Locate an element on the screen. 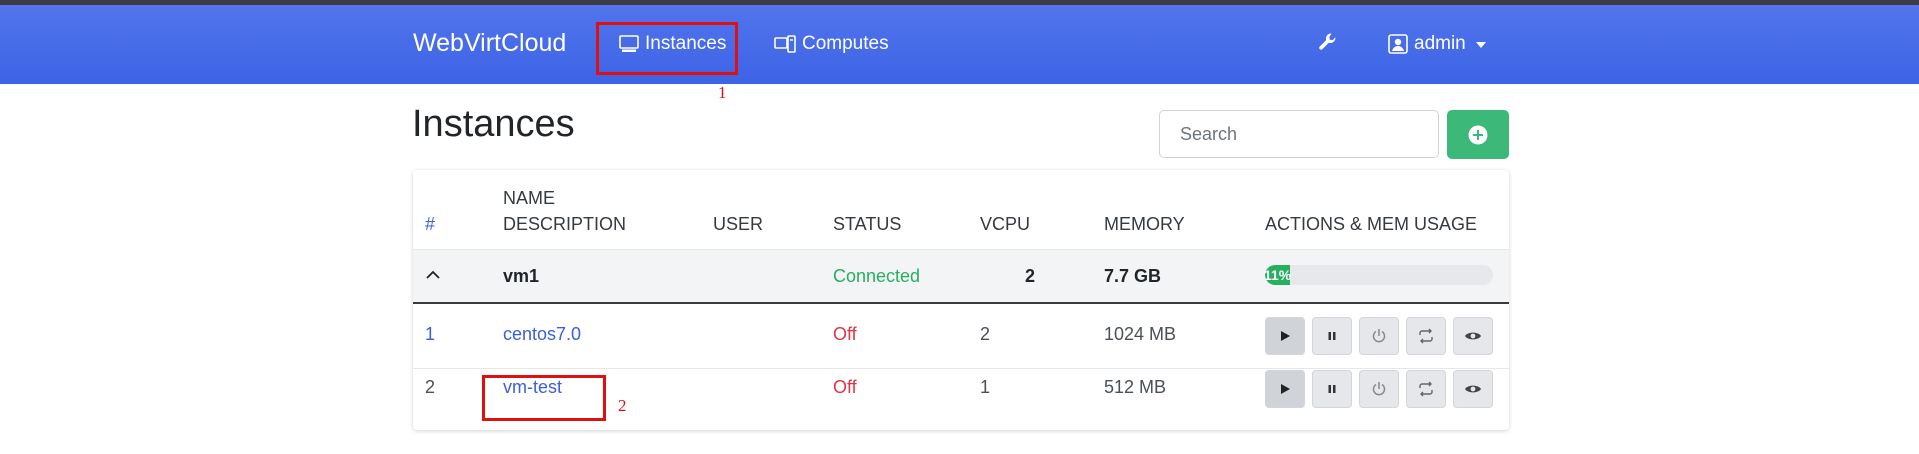 The height and width of the screenshot is (454, 1919). wrench-icon is located at coordinates (1327, 41).